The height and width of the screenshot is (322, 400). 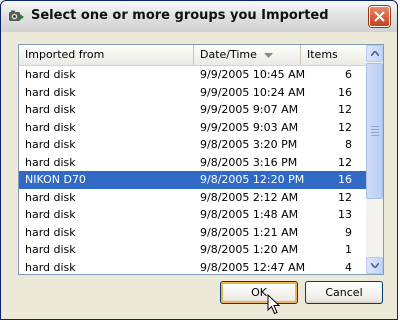 I want to click on scroll-down-button, so click(x=374, y=265).